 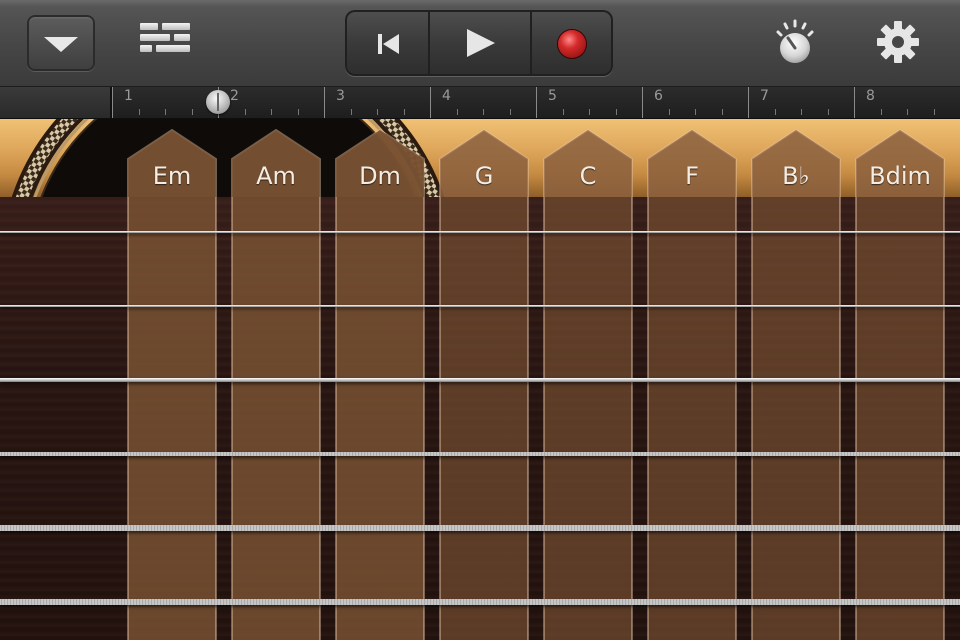 I want to click on ruler-bar-number: 4, so click(x=446, y=96).